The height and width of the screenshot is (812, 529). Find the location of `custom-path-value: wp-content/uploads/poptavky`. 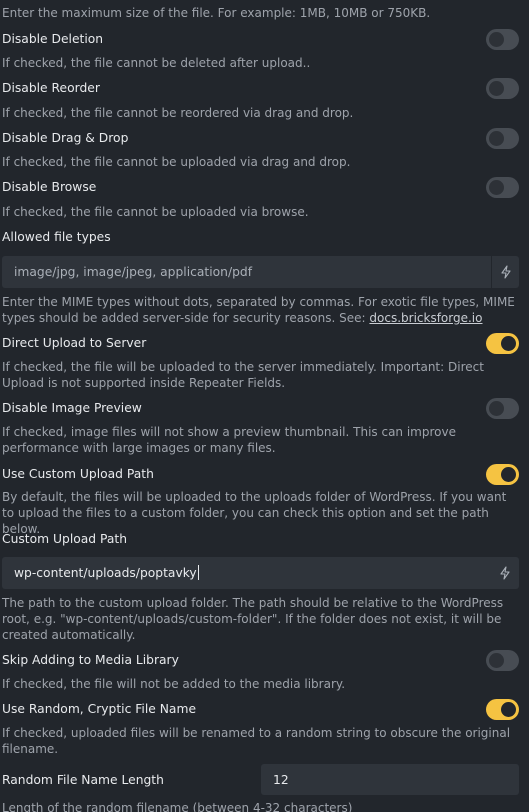

custom-path-value: wp-content/uploads/poptavky is located at coordinates (106, 573).